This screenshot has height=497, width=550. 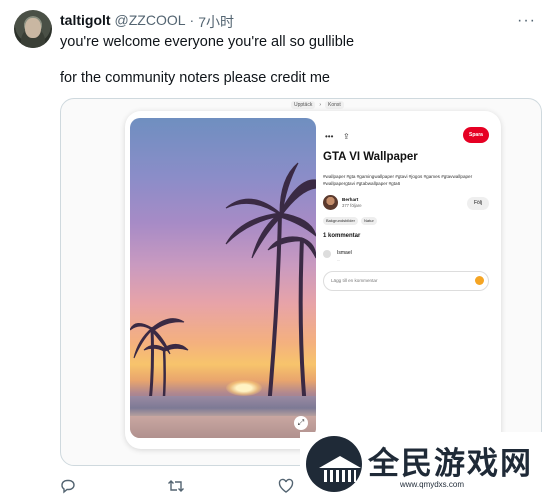 What do you see at coordinates (150, 22) in the screenshot?
I see `user-handle: @ZZCOOL` at bounding box center [150, 22].